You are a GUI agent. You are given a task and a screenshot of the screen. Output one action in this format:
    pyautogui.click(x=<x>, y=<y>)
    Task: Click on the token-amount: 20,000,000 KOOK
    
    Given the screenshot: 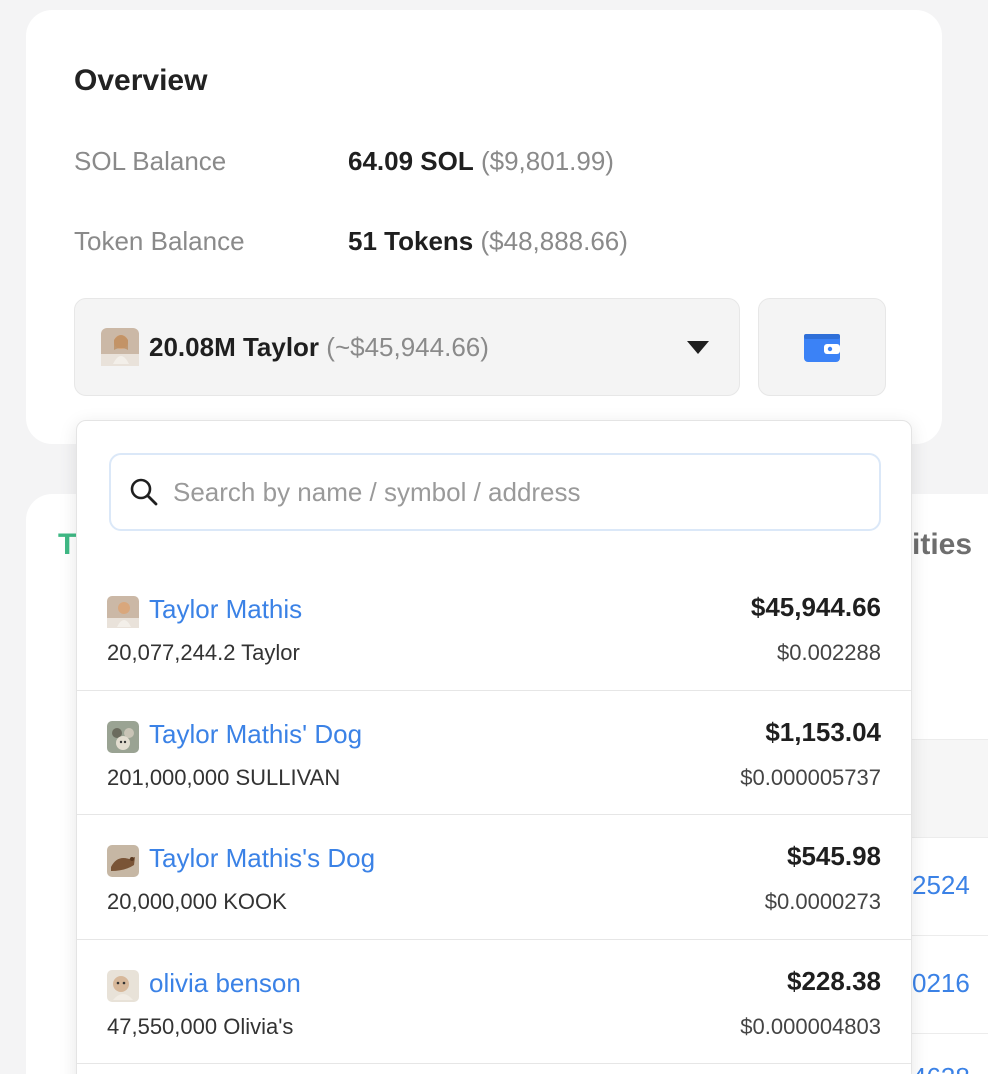 What is the action you would take?
    pyautogui.click(x=197, y=901)
    